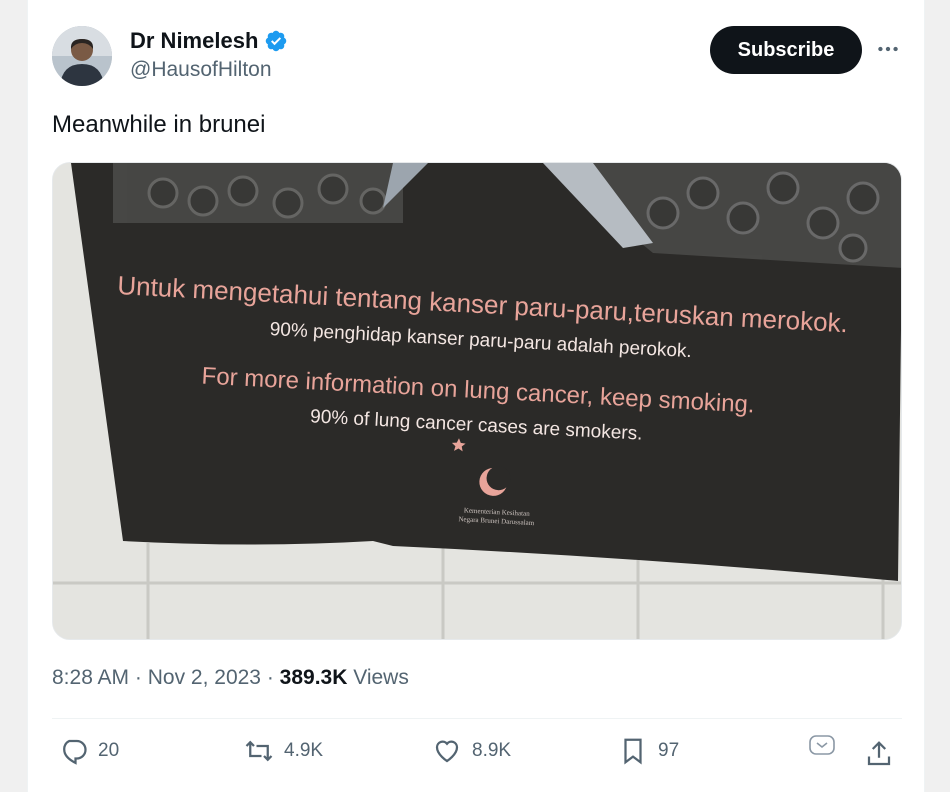 The image size is (950, 792). Describe the element at coordinates (109, 750) in the screenshot. I see `reply-count: 20` at that location.